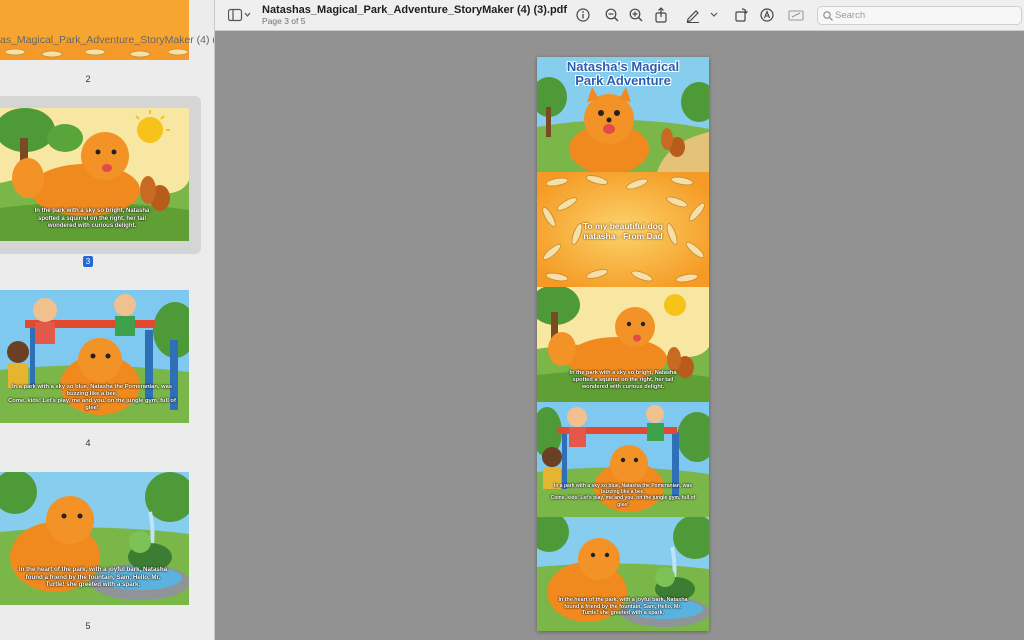 Image resolution: width=1024 pixels, height=640 pixels. I want to click on thumb5-caption-3: Turtle! she greeted with a spark., so click(93, 585).